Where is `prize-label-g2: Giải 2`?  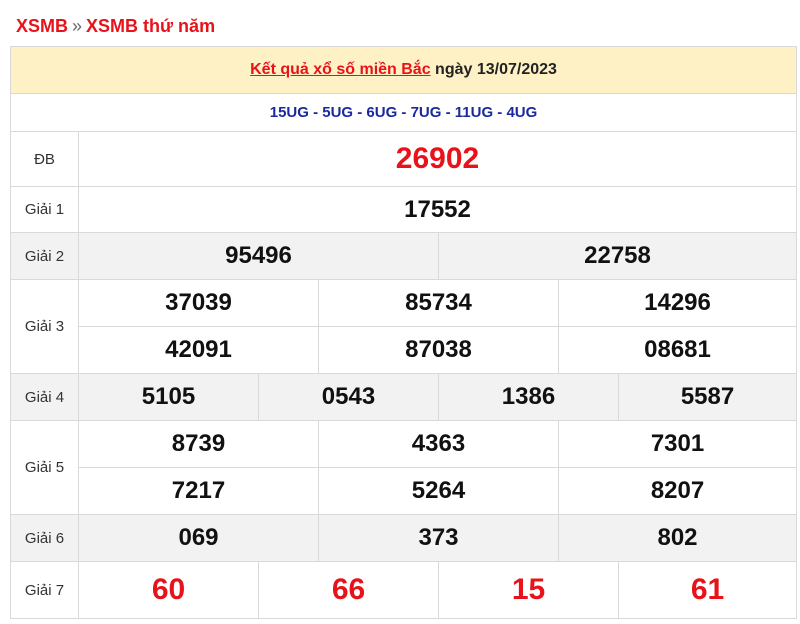 prize-label-g2: Giải 2 is located at coordinates (44, 256).